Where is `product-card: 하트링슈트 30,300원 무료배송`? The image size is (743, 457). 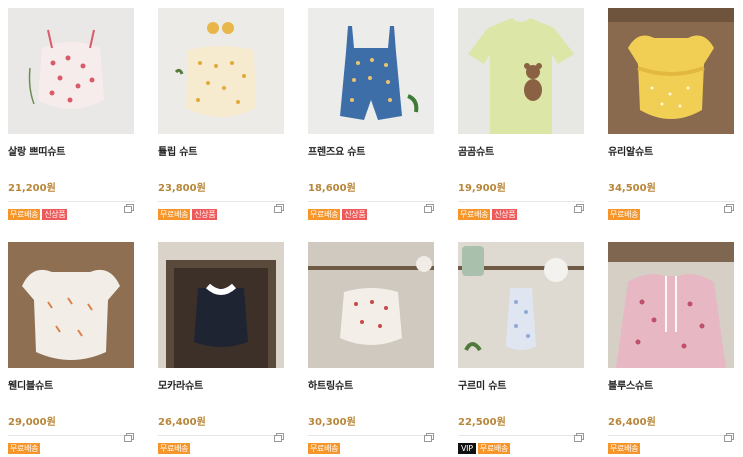 product-card: 하트링슈트 30,300원 무료배송 is located at coordinates (371, 346).